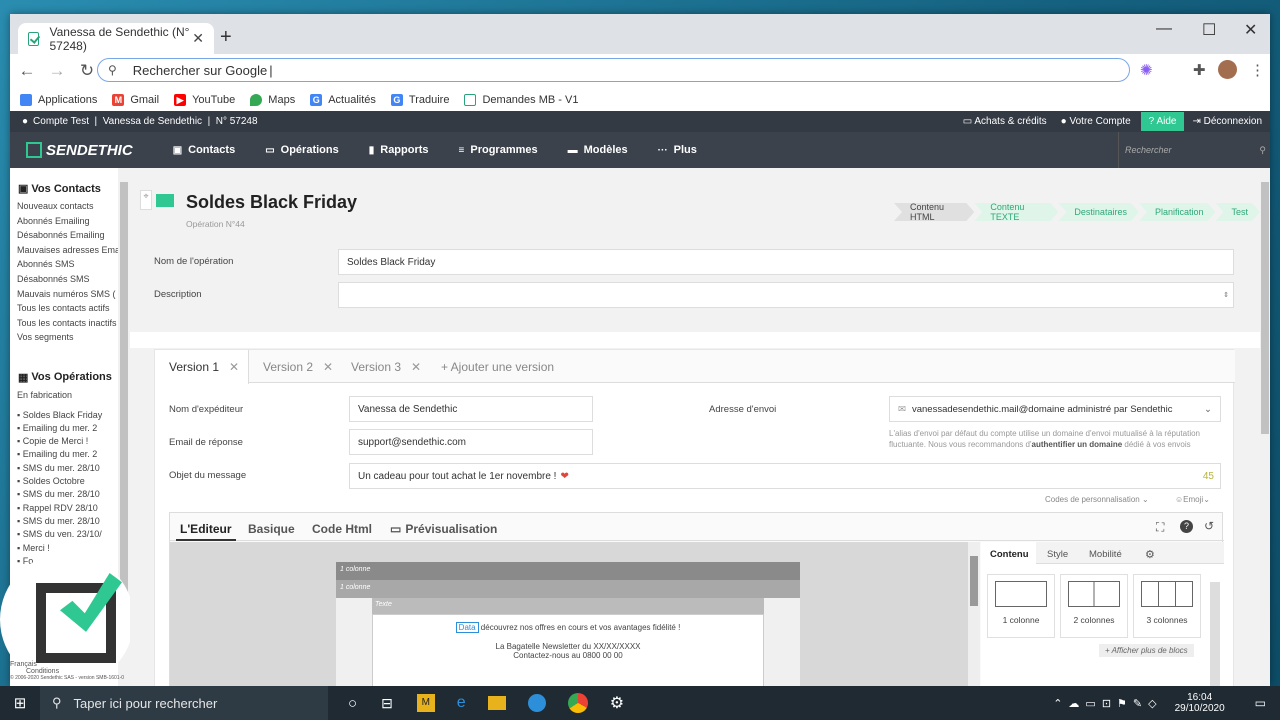  Describe the element at coordinates (443, 529) in the screenshot. I see `tab-previsualisation: ▭ Prévisualisation` at that location.